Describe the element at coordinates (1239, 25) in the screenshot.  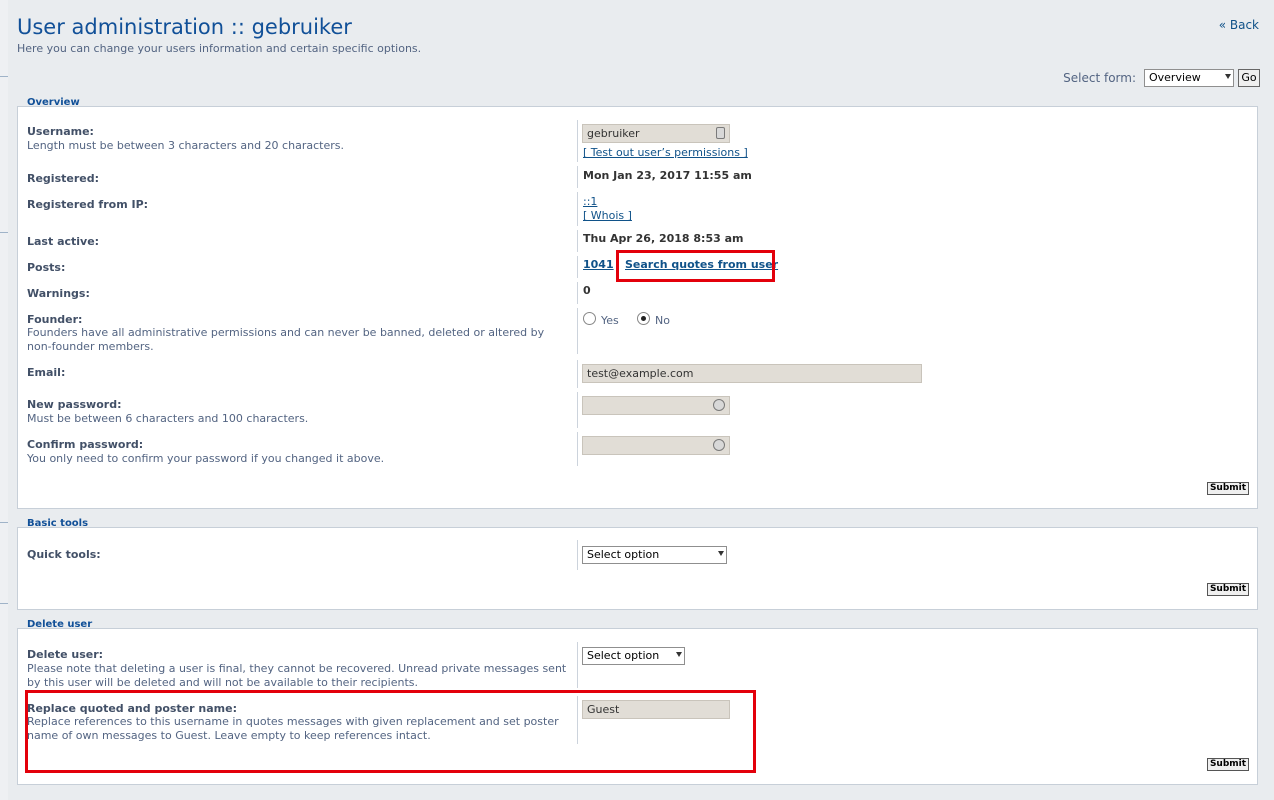
I see `back-link: « Back` at that location.